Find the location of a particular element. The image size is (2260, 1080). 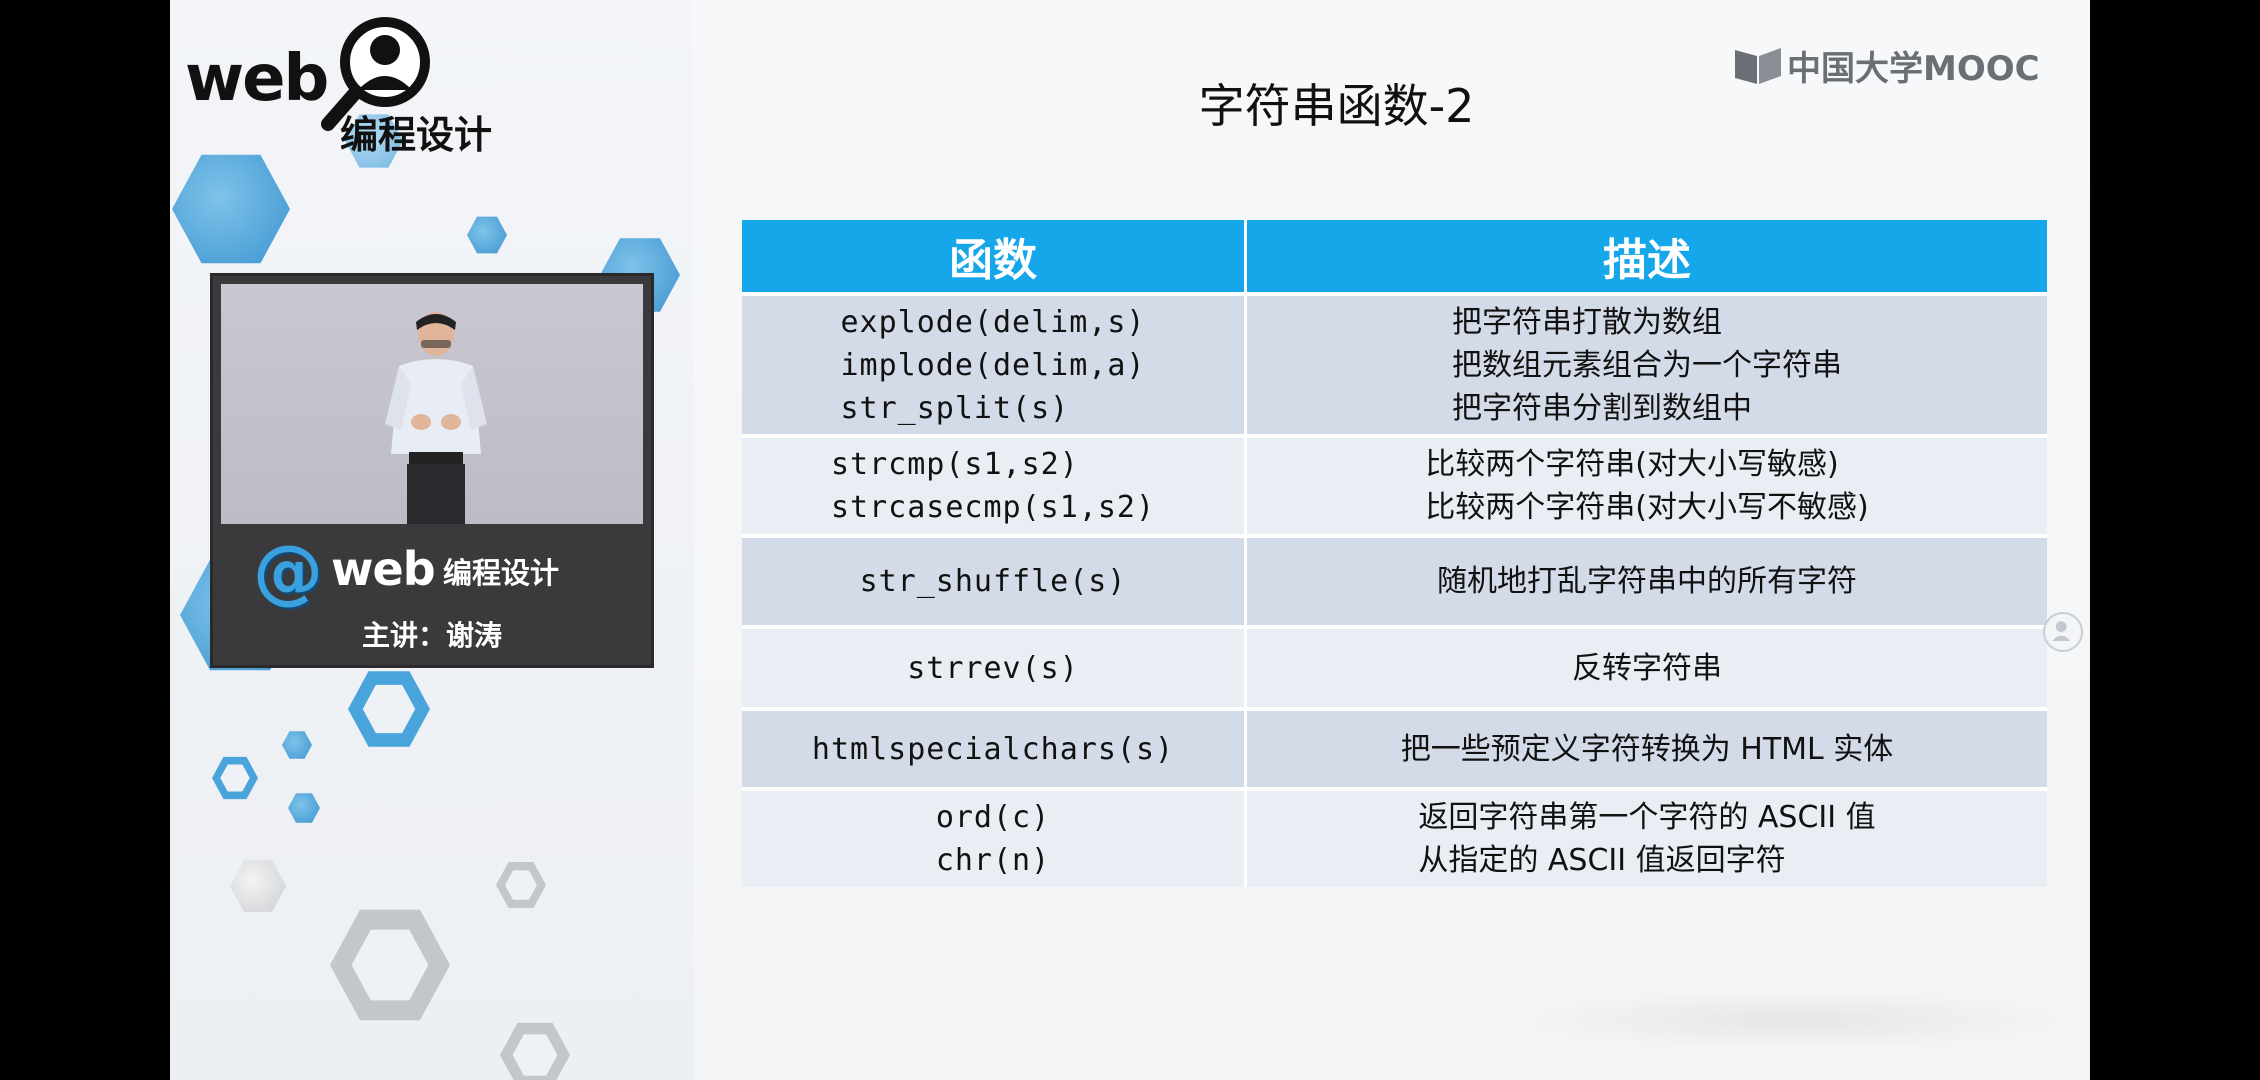

header-function: 函数 is located at coordinates (994, 257).